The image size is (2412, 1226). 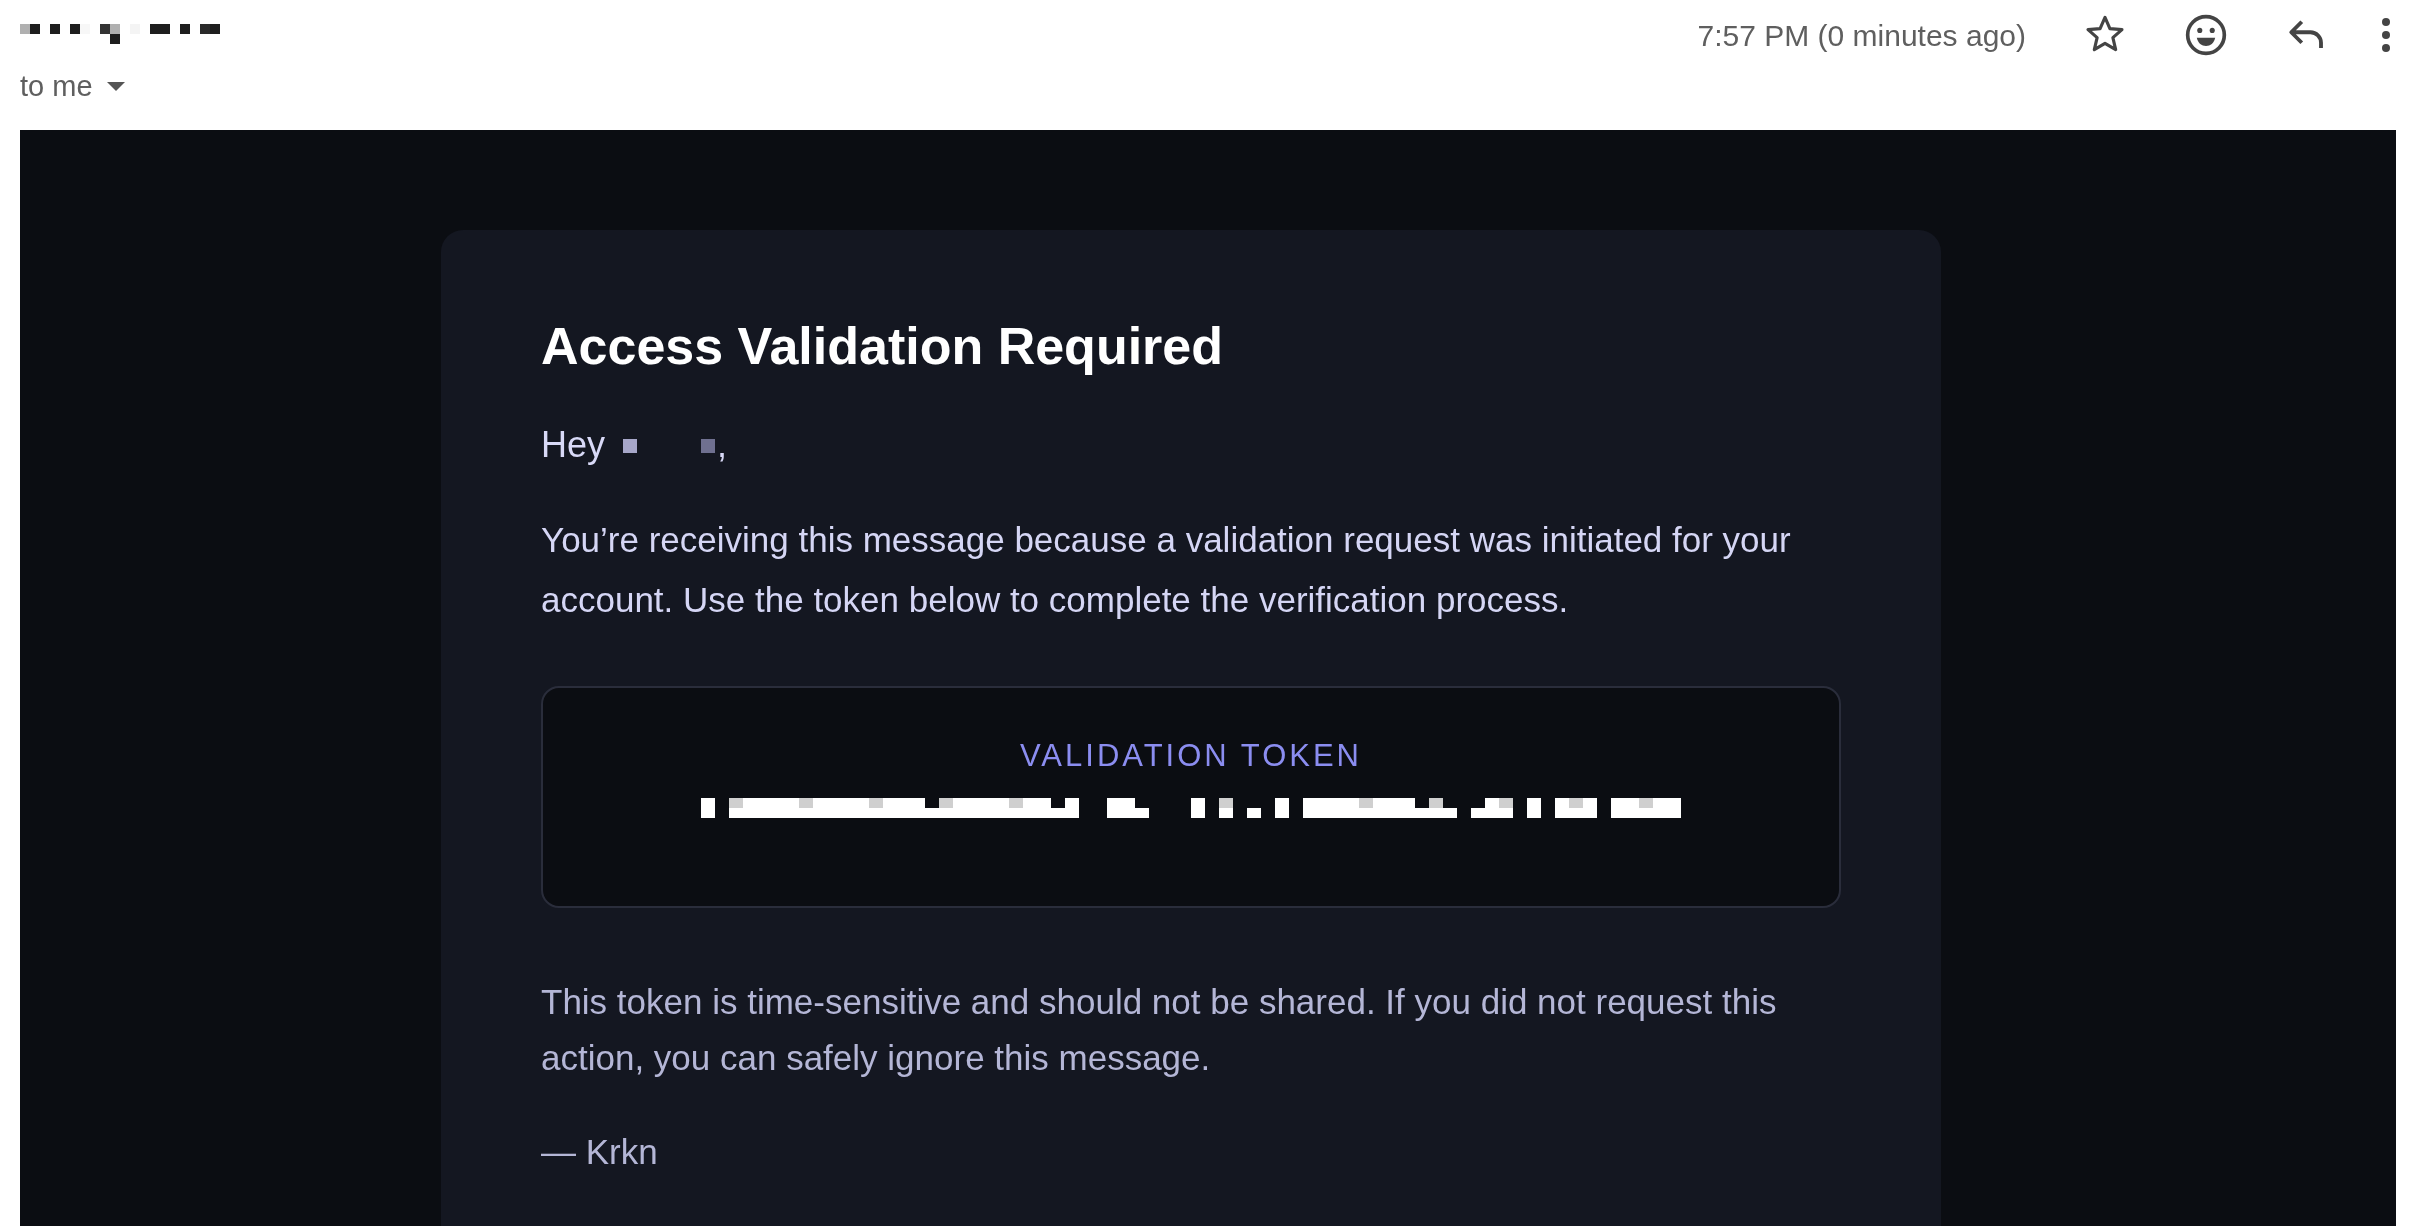 What do you see at coordinates (115, 86) in the screenshot?
I see `dropdown-caret-icon` at bounding box center [115, 86].